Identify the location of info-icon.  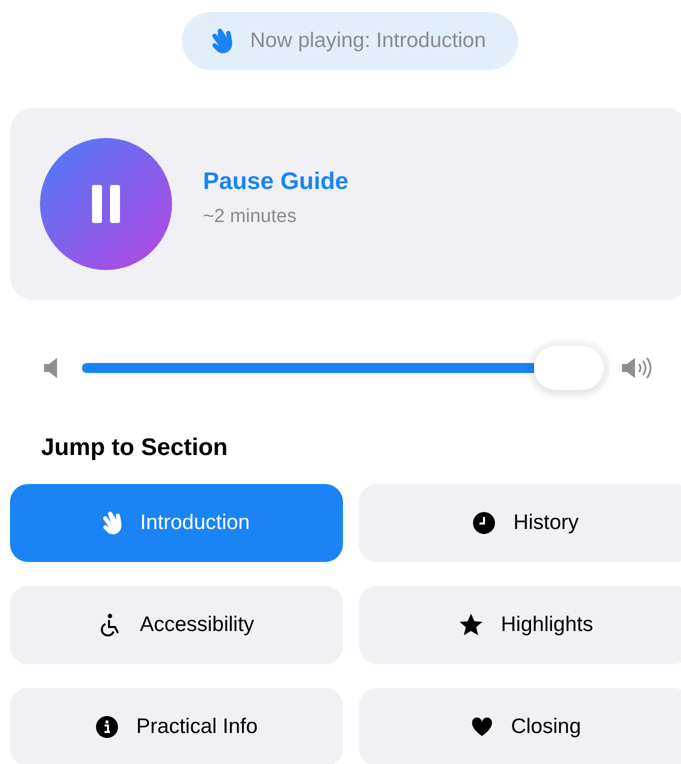
(107, 727).